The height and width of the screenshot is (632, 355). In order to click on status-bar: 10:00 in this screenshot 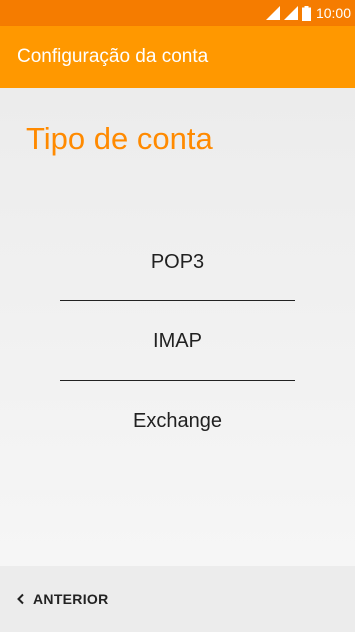, I will do `click(177, 13)`.